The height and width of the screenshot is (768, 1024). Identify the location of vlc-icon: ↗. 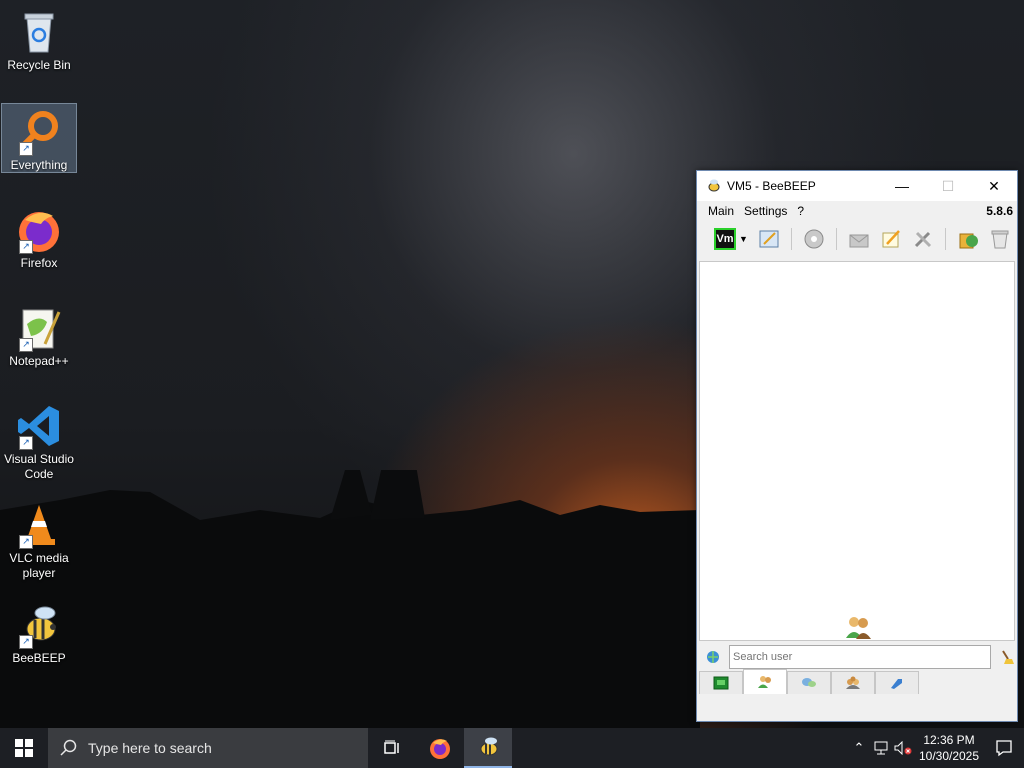
(39, 525).